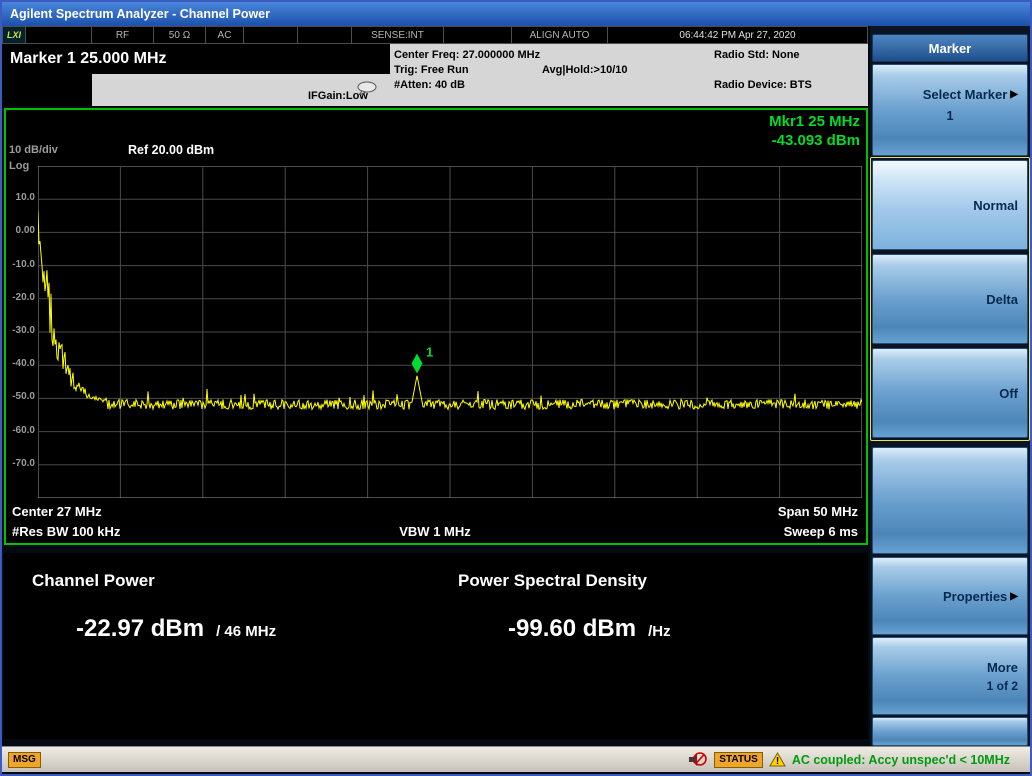 This screenshot has height=776, width=1032. I want to click on y-axis-label: -20.0, so click(23, 297).